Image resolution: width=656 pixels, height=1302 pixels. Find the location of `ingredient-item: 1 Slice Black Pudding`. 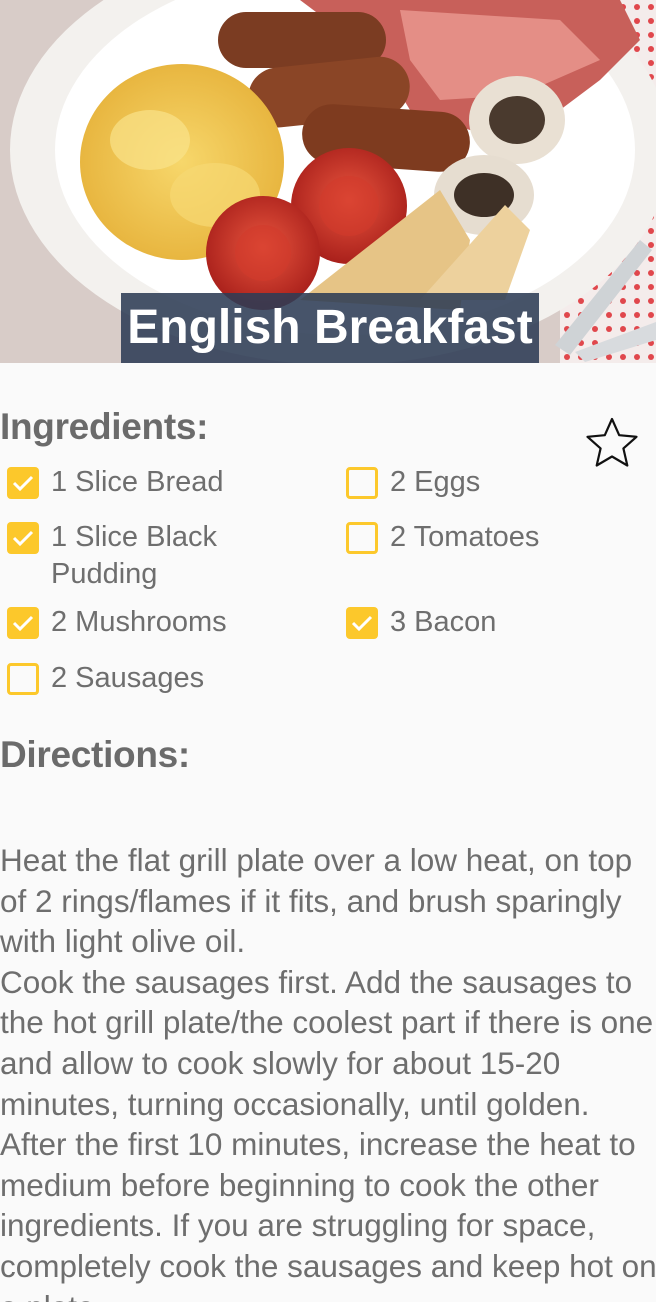

ingredient-item: 1 Slice Black Pudding is located at coordinates (167, 556).